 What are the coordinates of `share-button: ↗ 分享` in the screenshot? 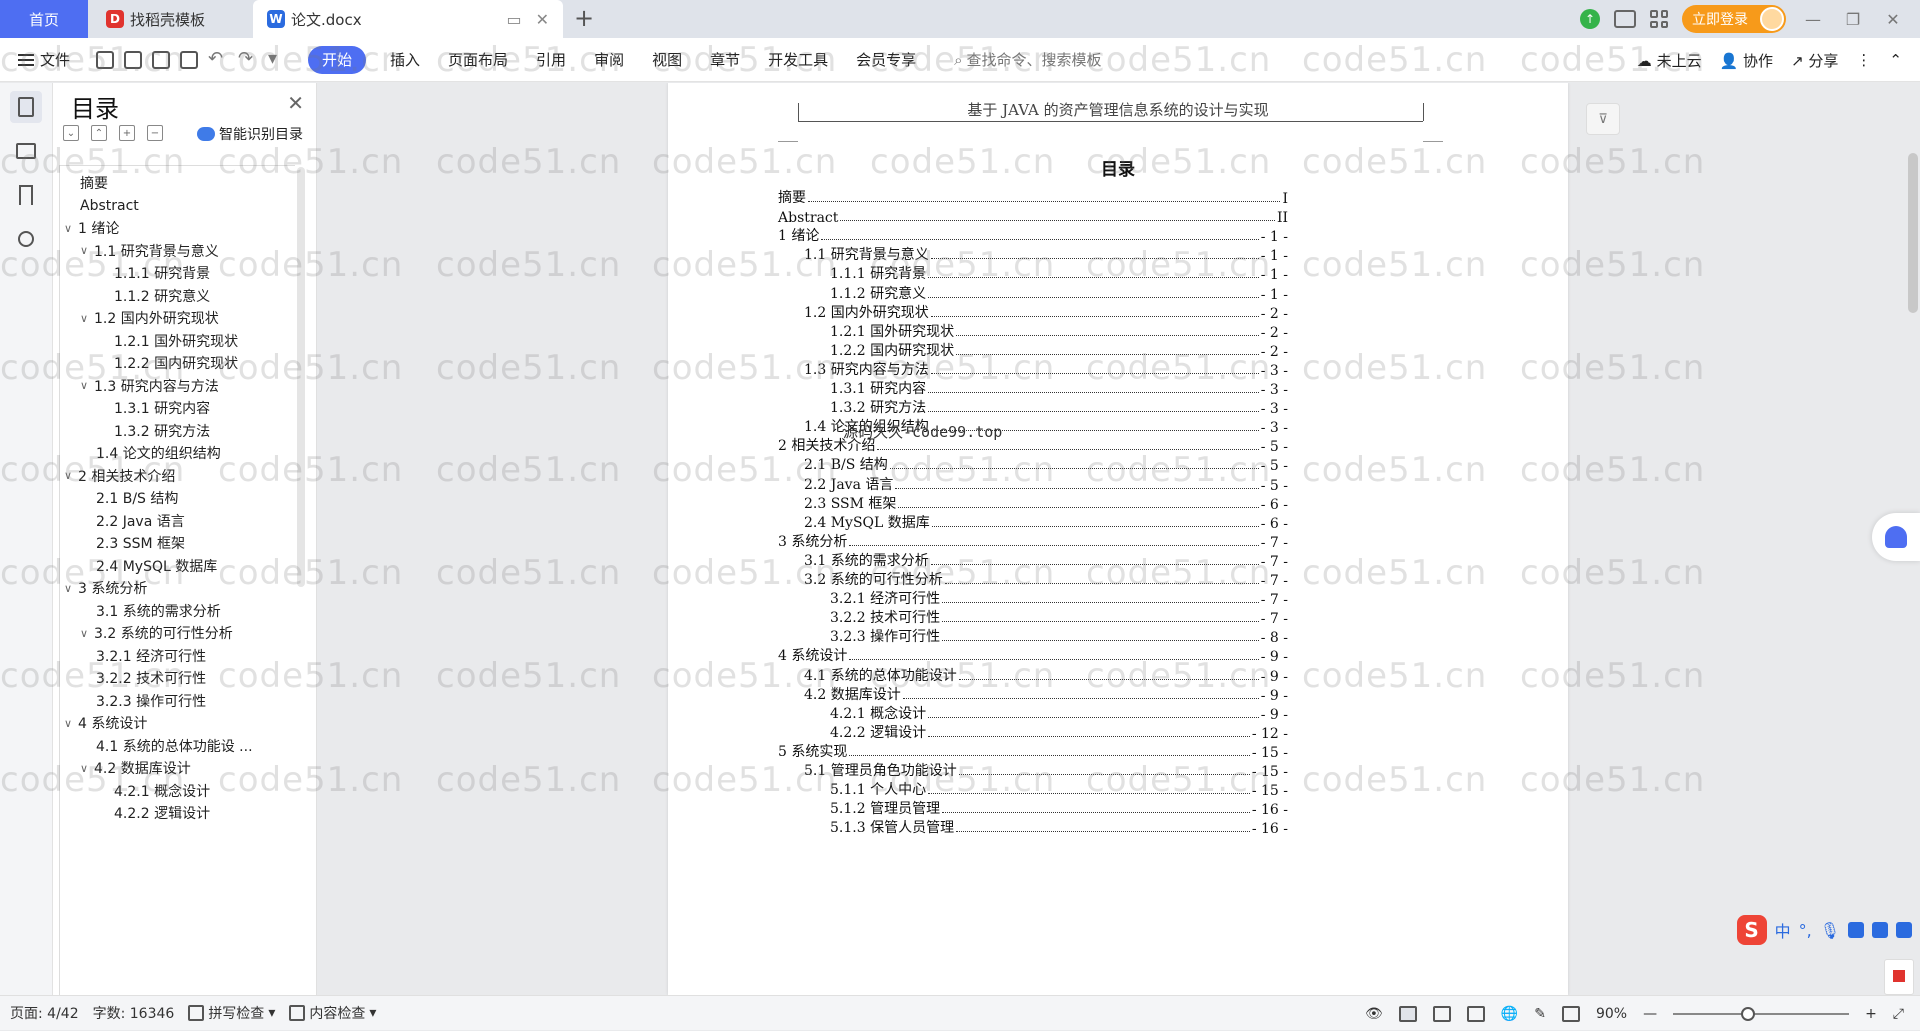 It's located at (1814, 60).